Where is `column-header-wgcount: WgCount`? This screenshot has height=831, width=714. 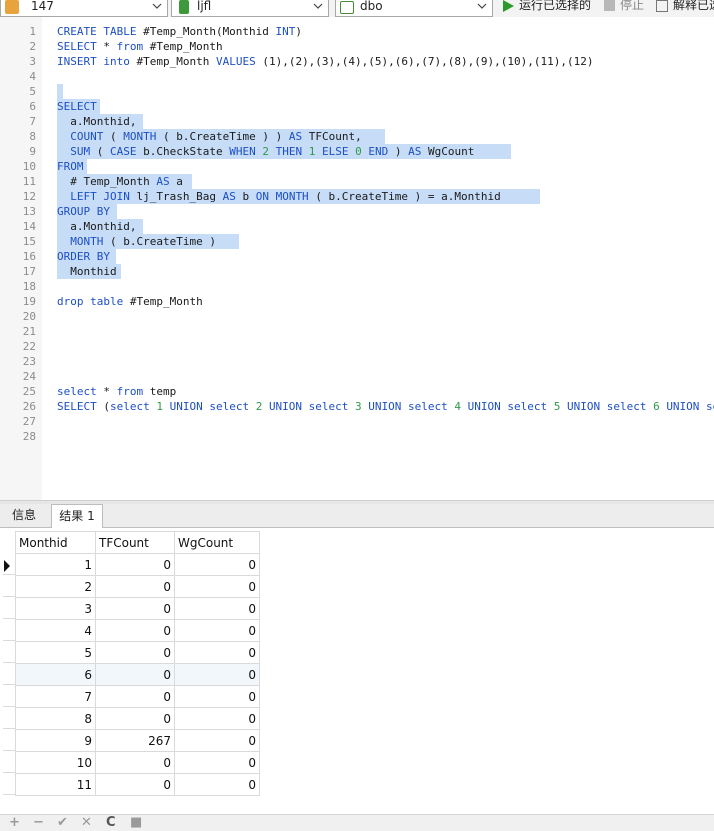
column-header-wgcount: WgCount is located at coordinates (217, 542).